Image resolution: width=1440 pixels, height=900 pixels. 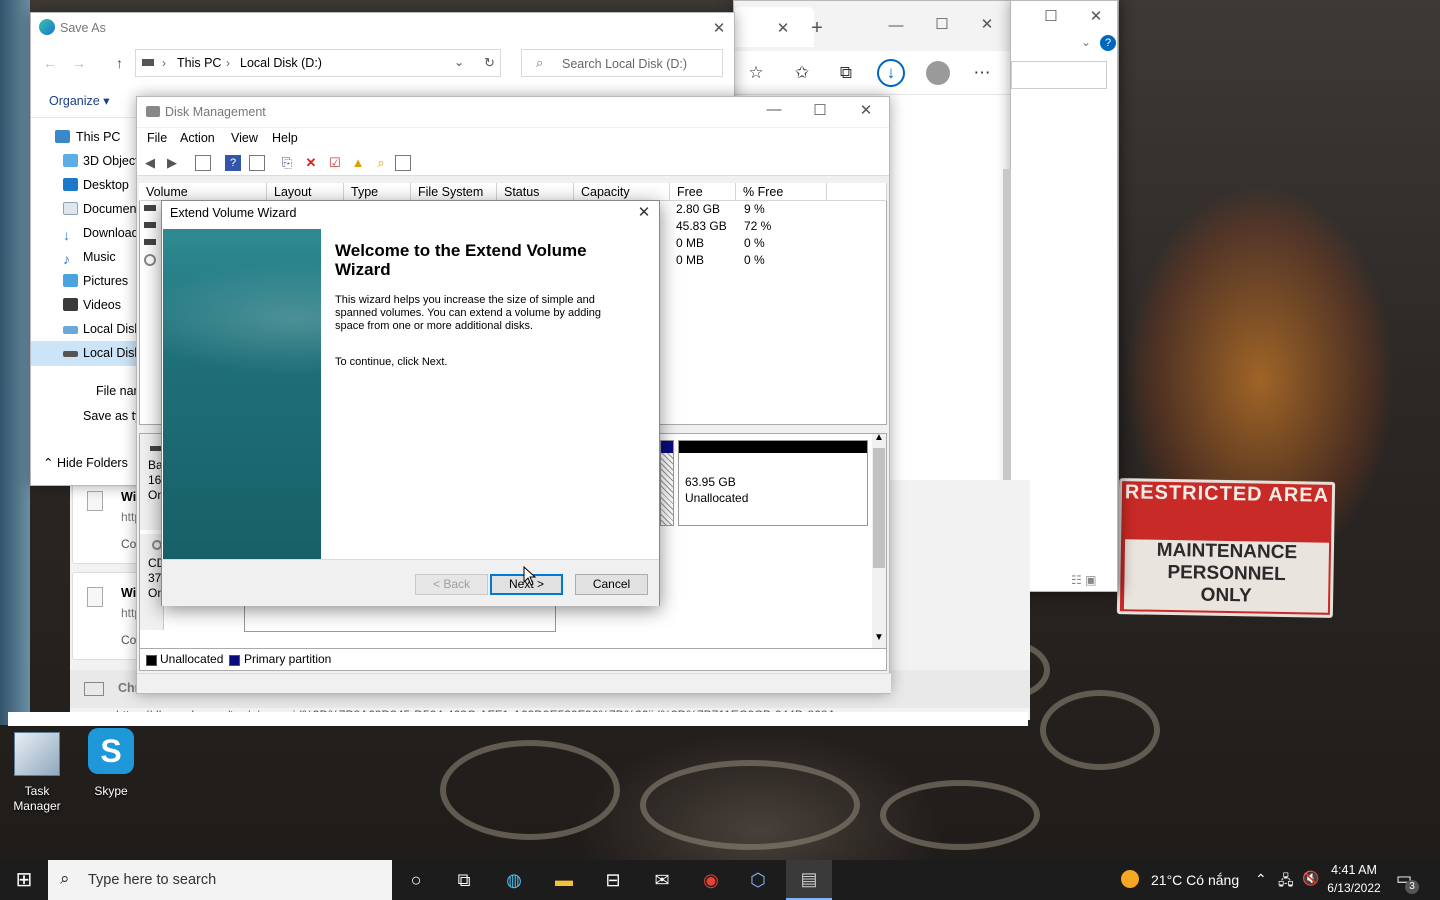 I want to click on chrome-icon: ◉, so click(x=711, y=880).